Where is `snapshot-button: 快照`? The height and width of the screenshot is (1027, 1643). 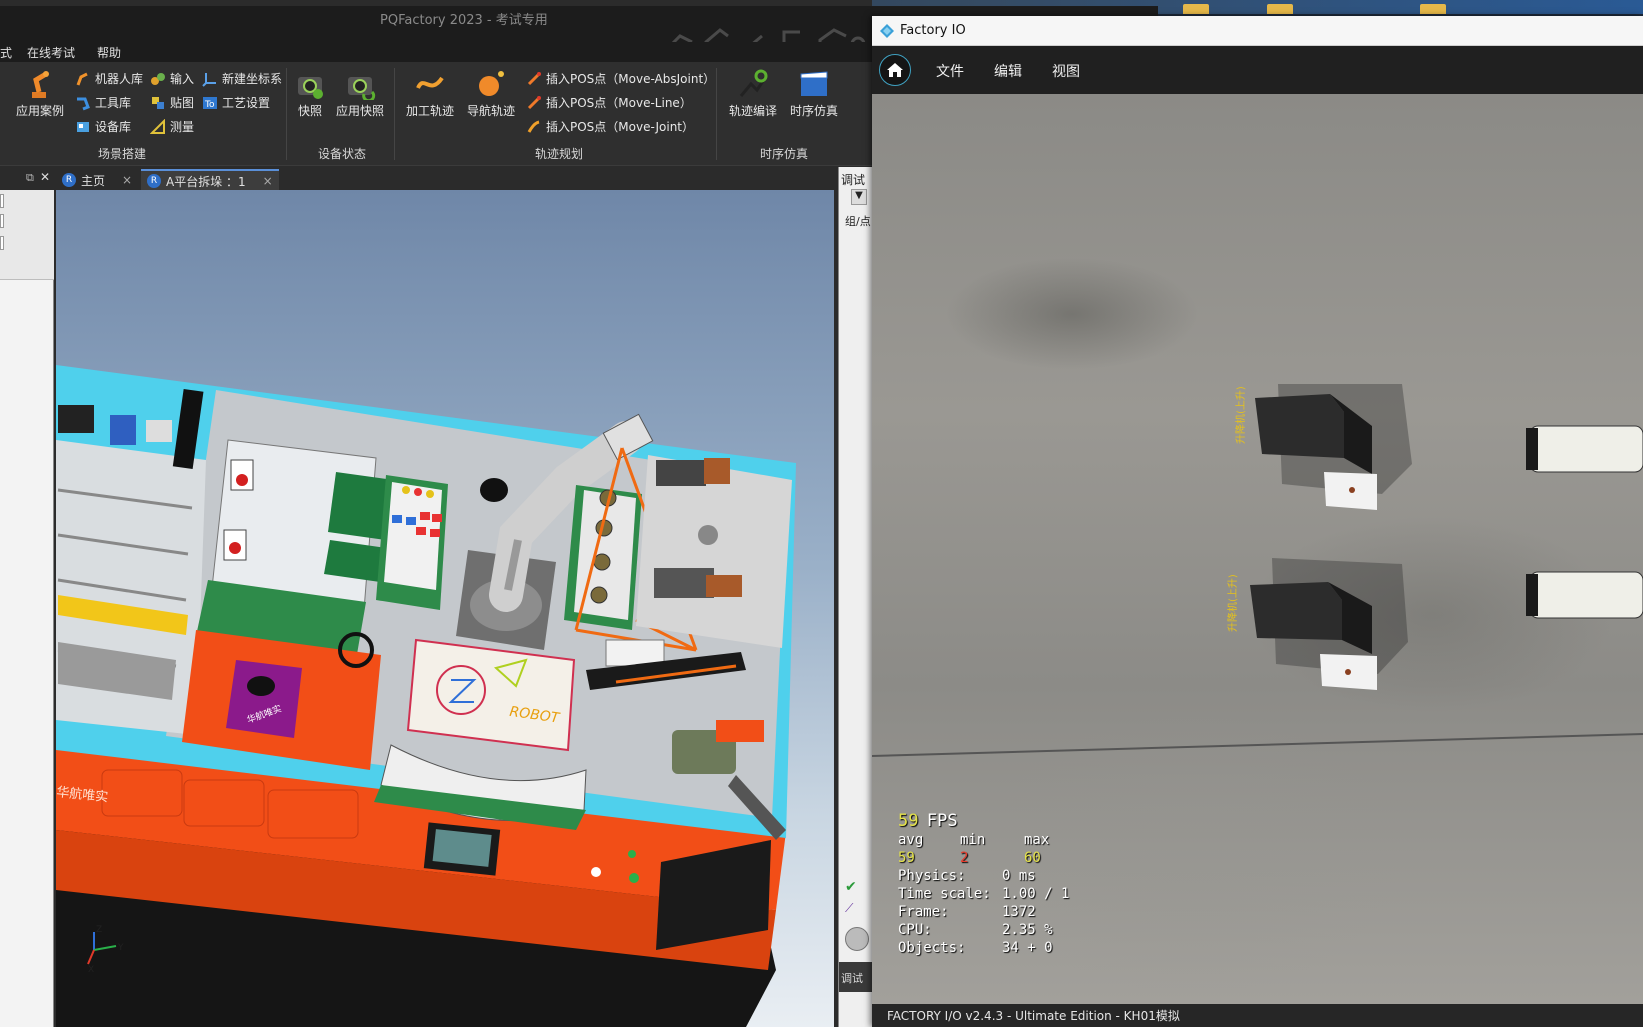
snapshot-button: 快照 is located at coordinates (310, 93).